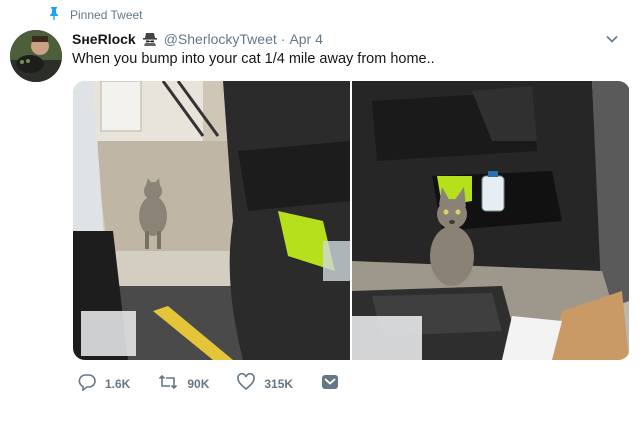 This screenshot has height=445, width=640. Describe the element at coordinates (279, 384) in the screenshot. I see `like-count: 315K` at that location.